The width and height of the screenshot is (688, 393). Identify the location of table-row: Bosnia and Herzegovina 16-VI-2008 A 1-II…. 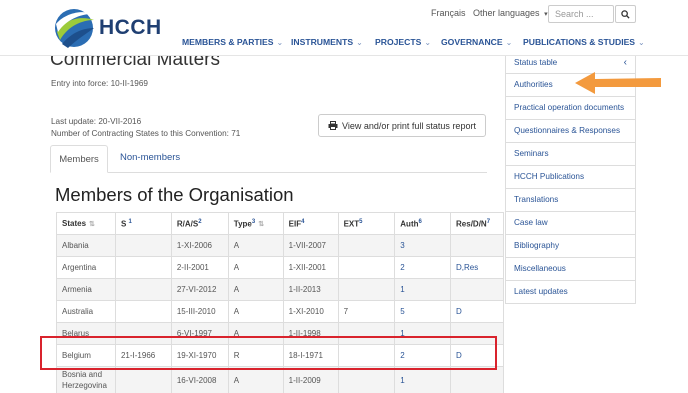
(280, 379).